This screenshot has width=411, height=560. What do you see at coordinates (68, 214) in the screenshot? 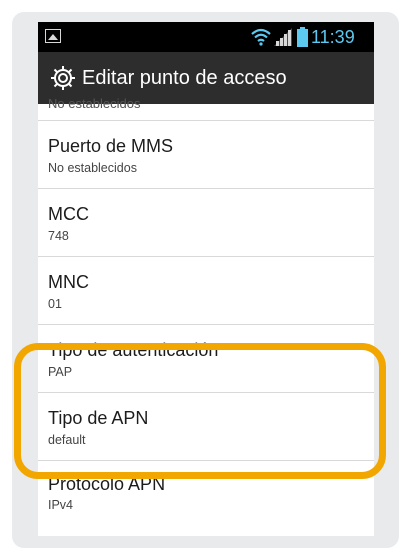
I see `list-item-title: MCC` at bounding box center [68, 214].